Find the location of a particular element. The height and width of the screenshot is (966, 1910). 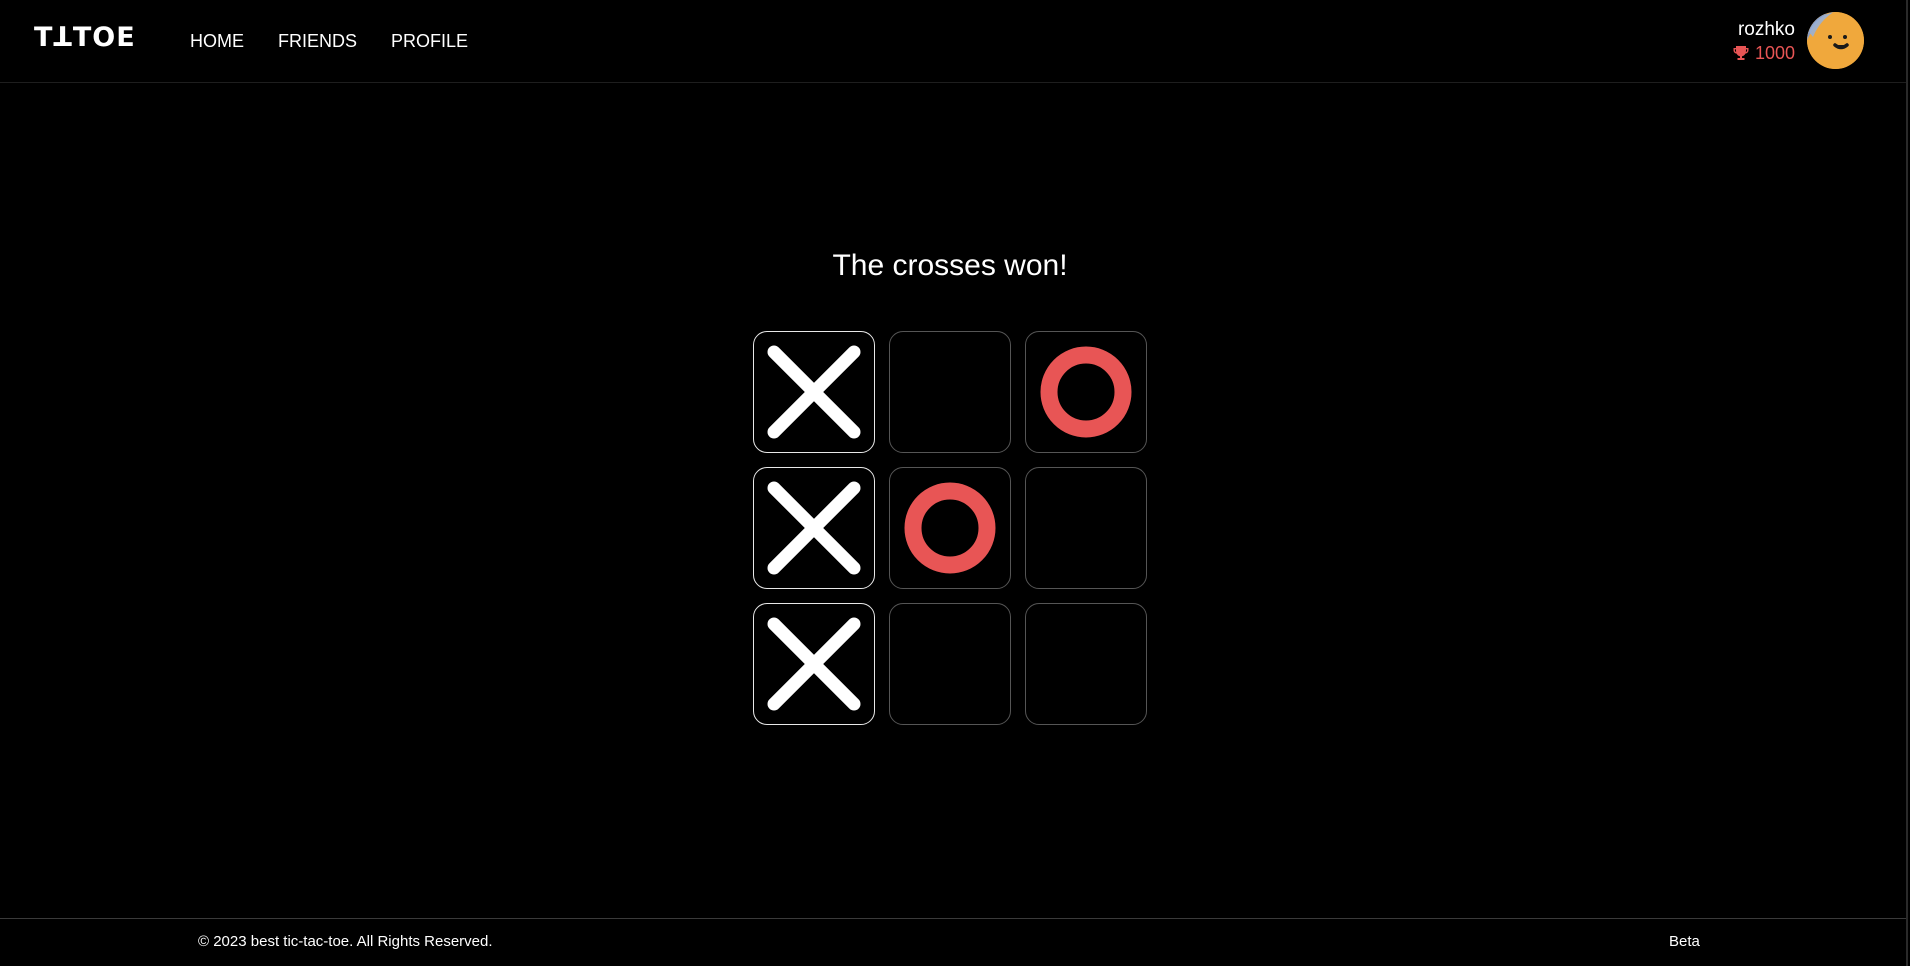

user-rating: 1000 is located at coordinates (1764, 53).